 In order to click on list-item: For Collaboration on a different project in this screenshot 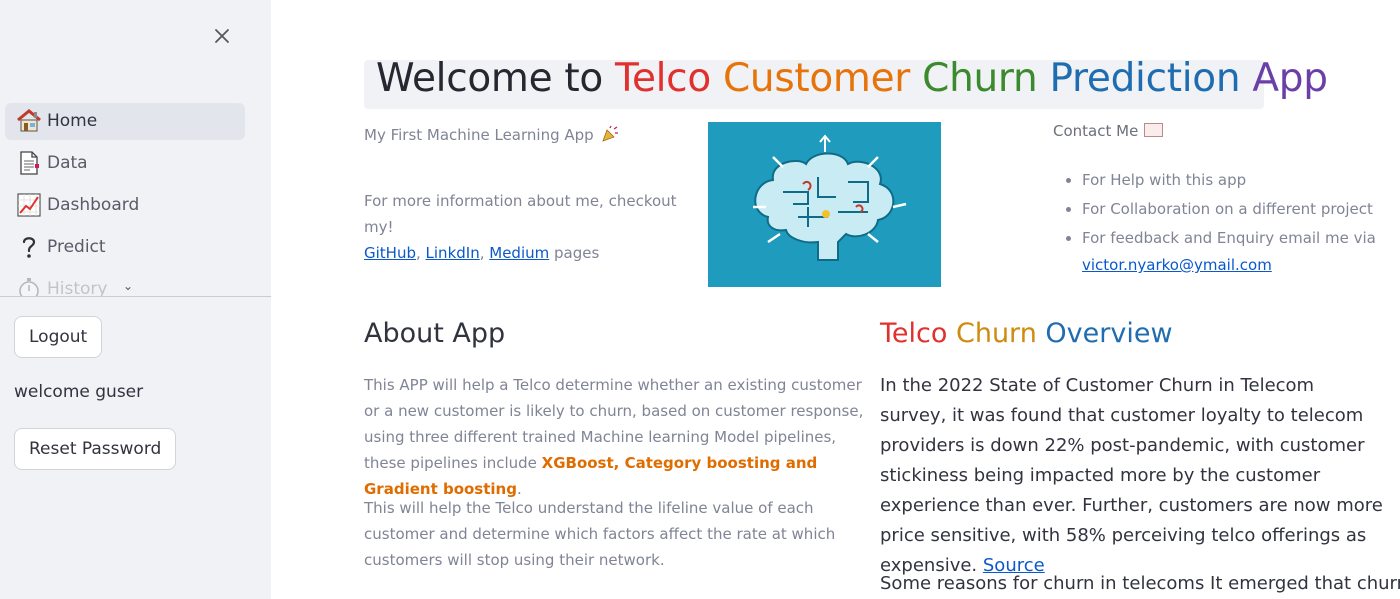, I will do `click(1241, 209)`.